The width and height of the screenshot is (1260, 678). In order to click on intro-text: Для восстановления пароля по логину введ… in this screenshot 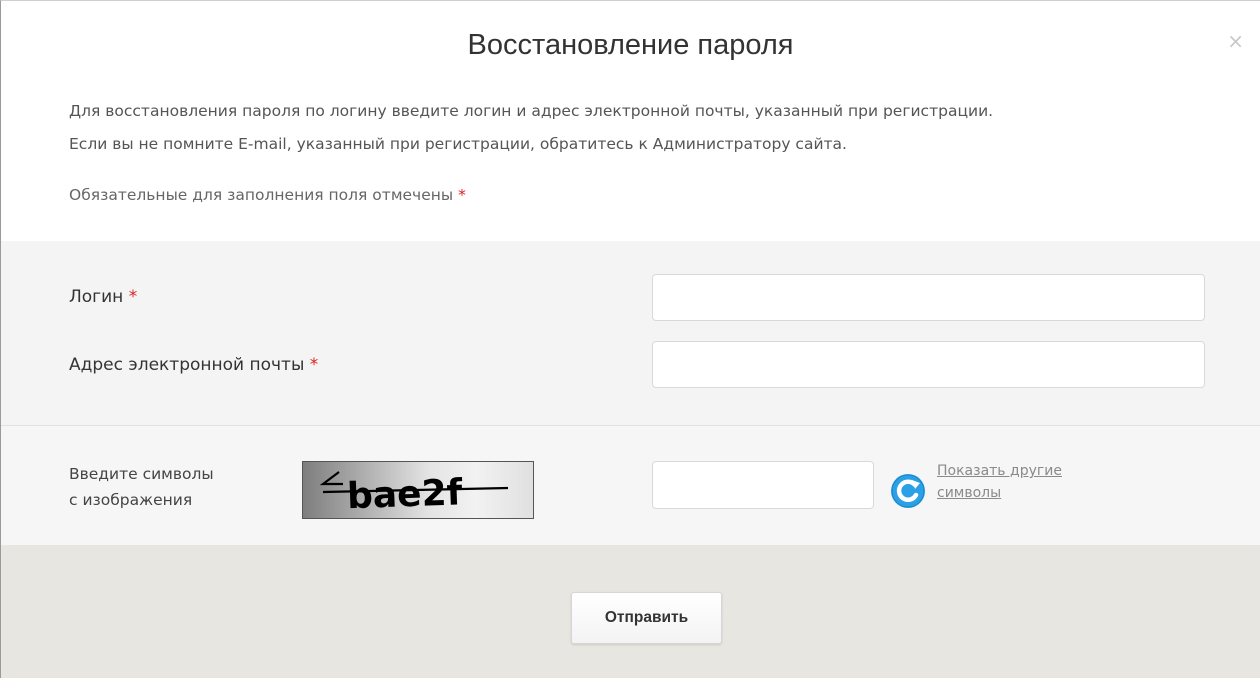, I will do `click(639, 128)`.